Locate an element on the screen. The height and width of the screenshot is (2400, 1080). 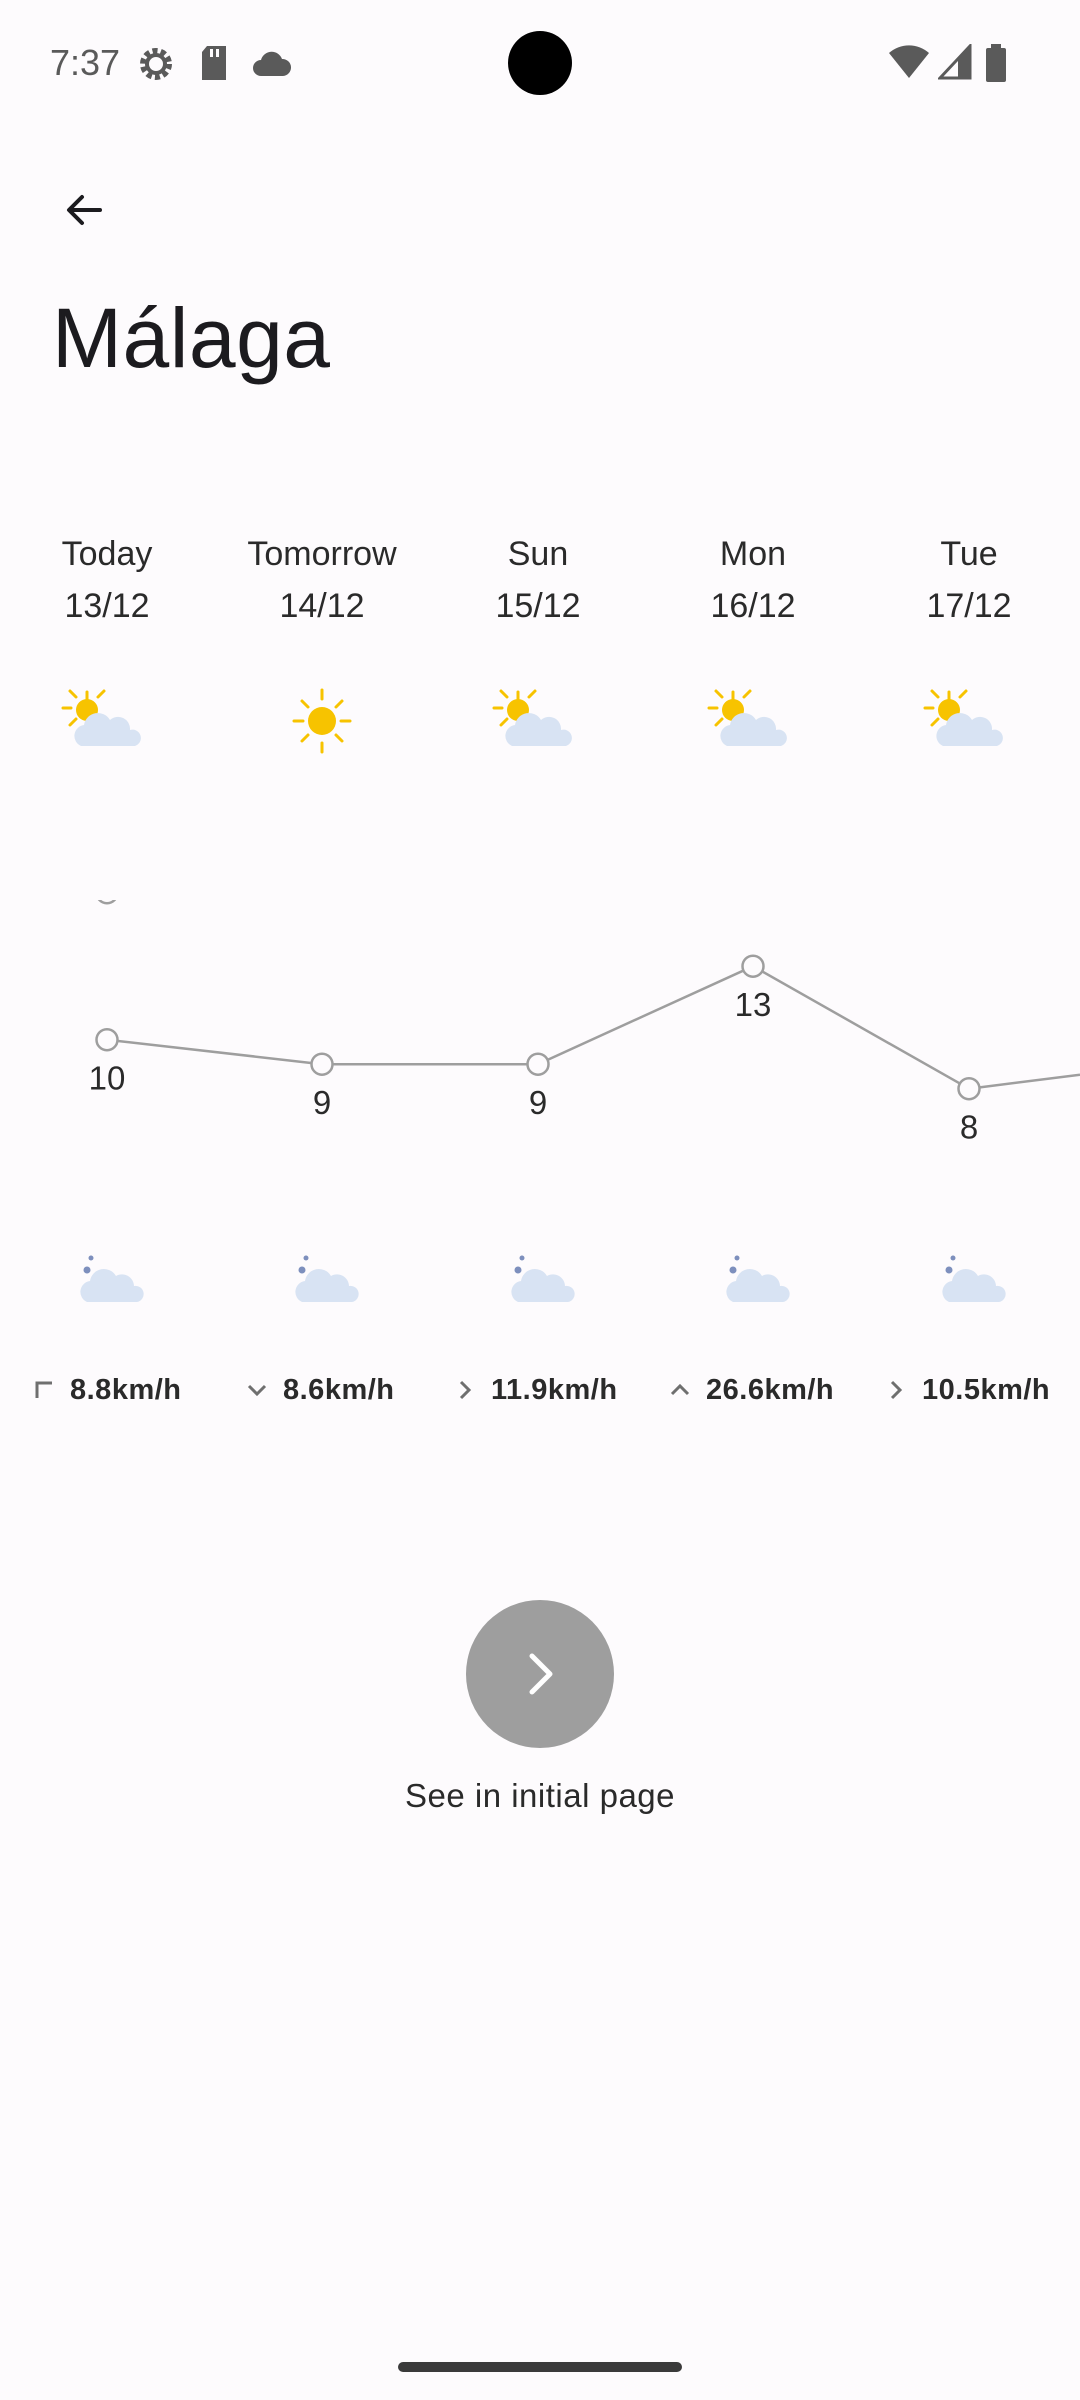
camera-cutout is located at coordinates (540, 63).